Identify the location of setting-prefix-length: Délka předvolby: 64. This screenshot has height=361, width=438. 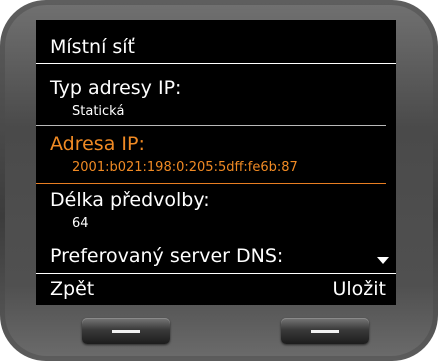
(211, 213).